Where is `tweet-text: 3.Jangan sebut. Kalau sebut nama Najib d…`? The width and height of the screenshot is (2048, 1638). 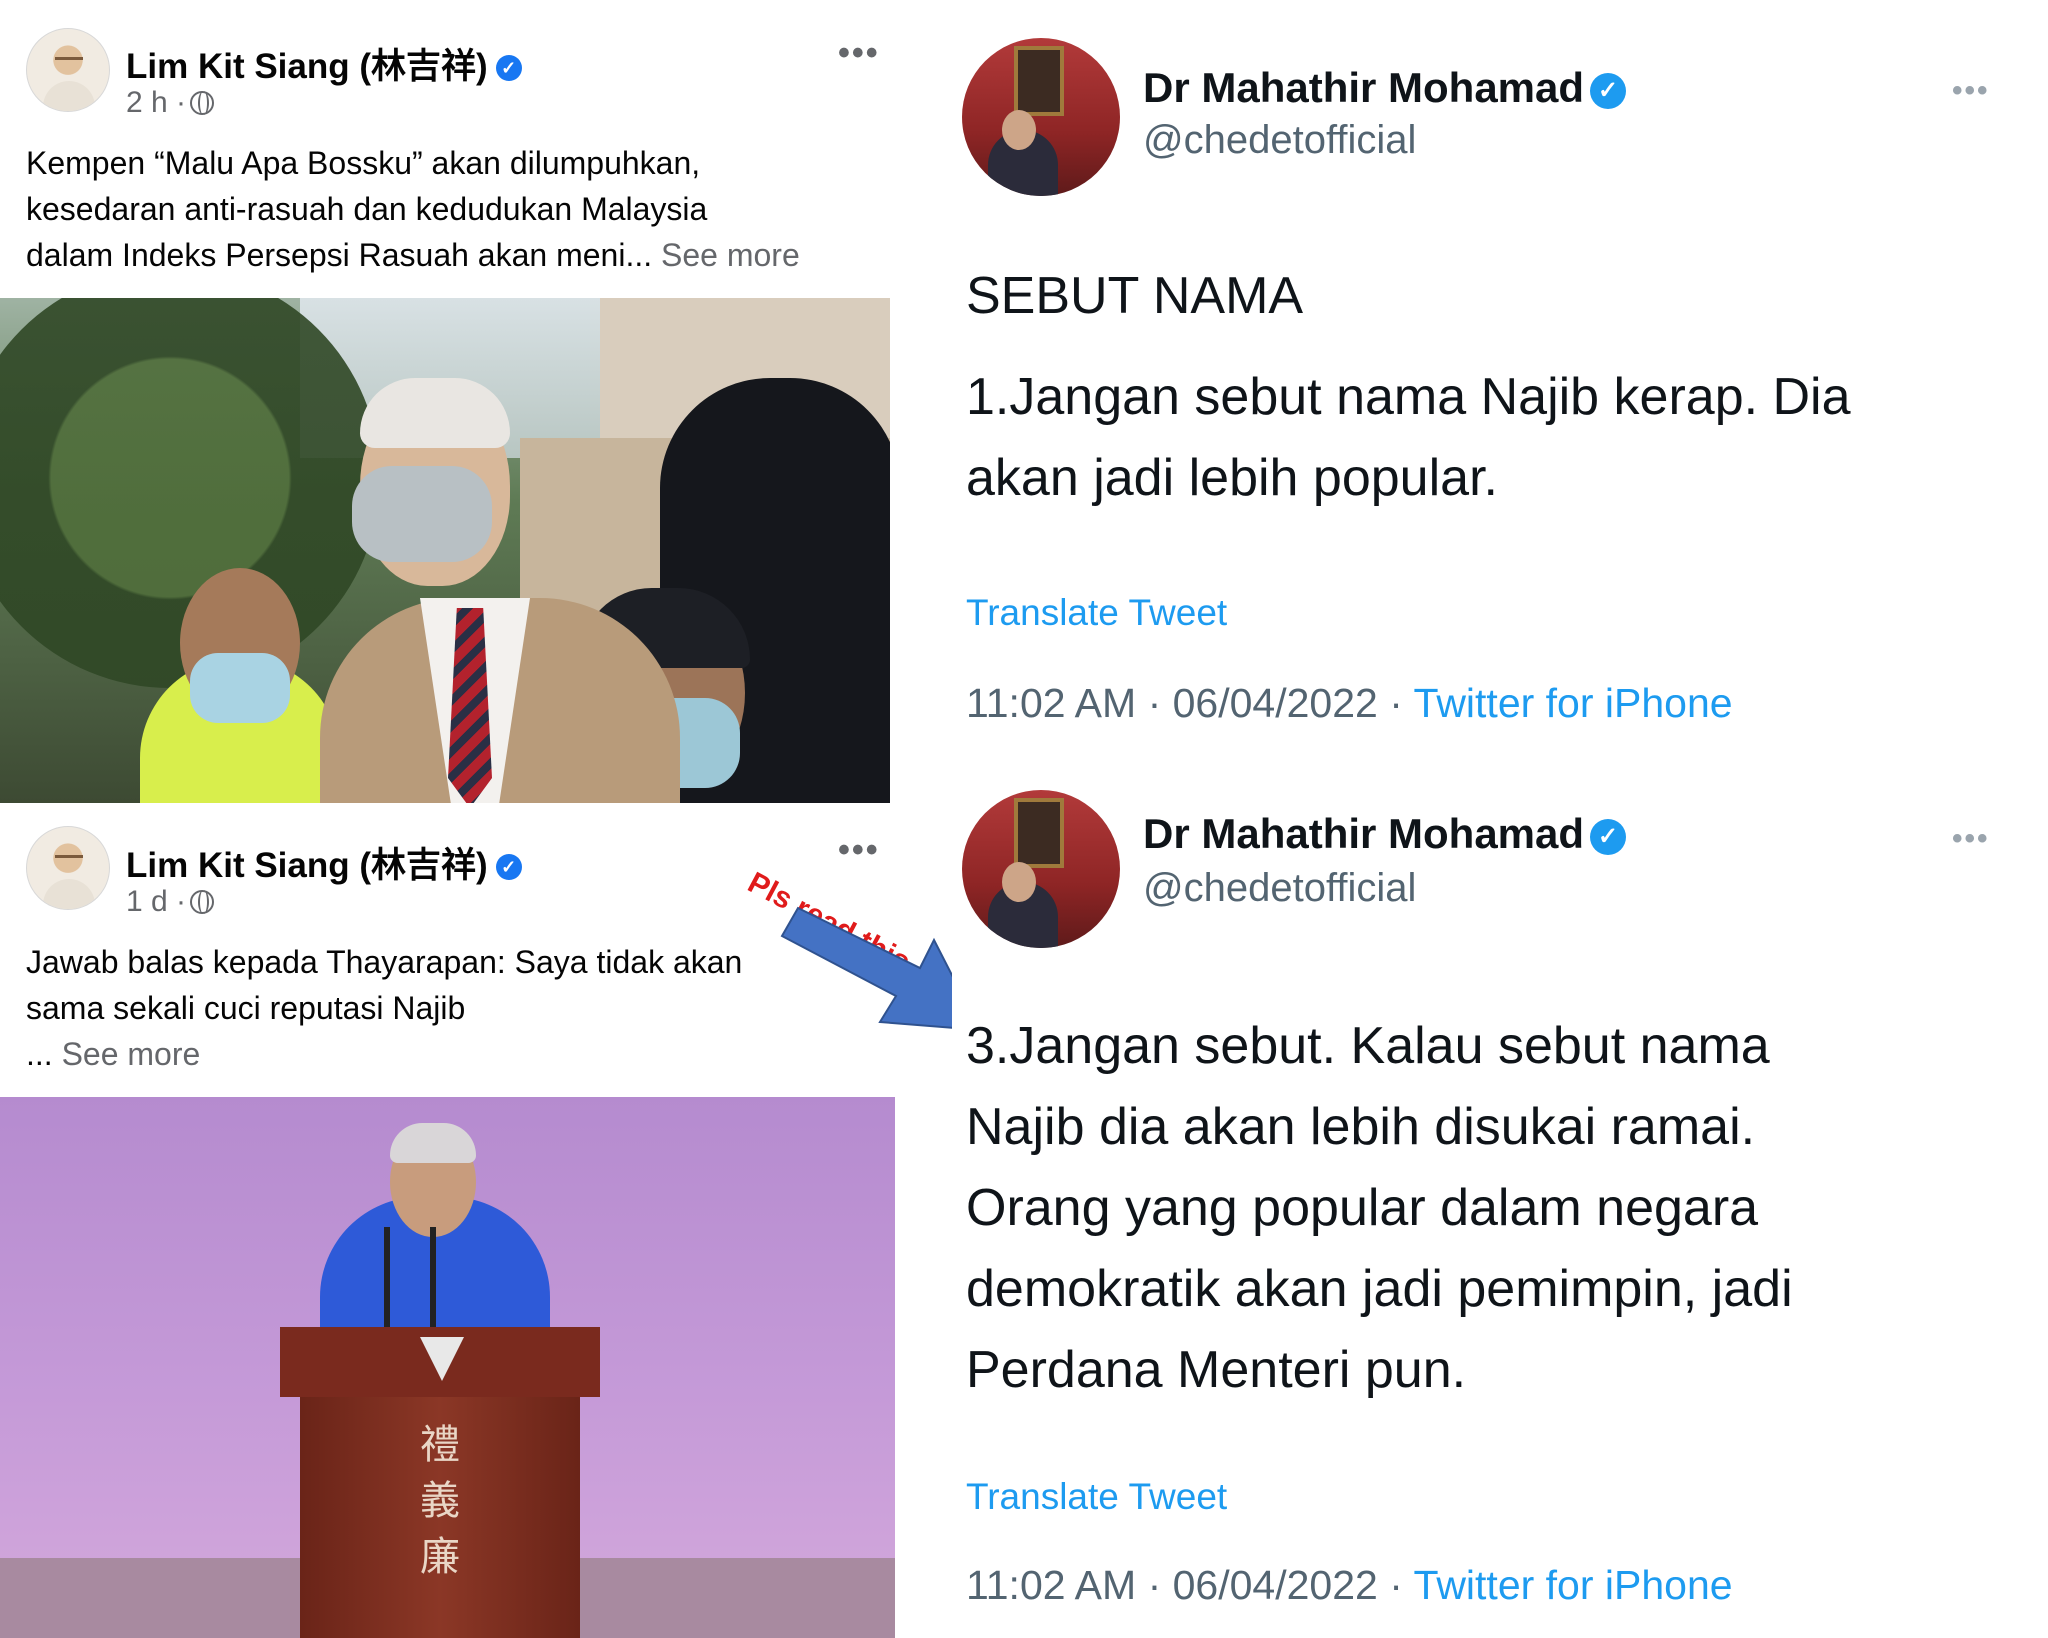 tweet-text: 3.Jangan sebut. Kalau sebut nama Najib d… is located at coordinates (1379, 1208).